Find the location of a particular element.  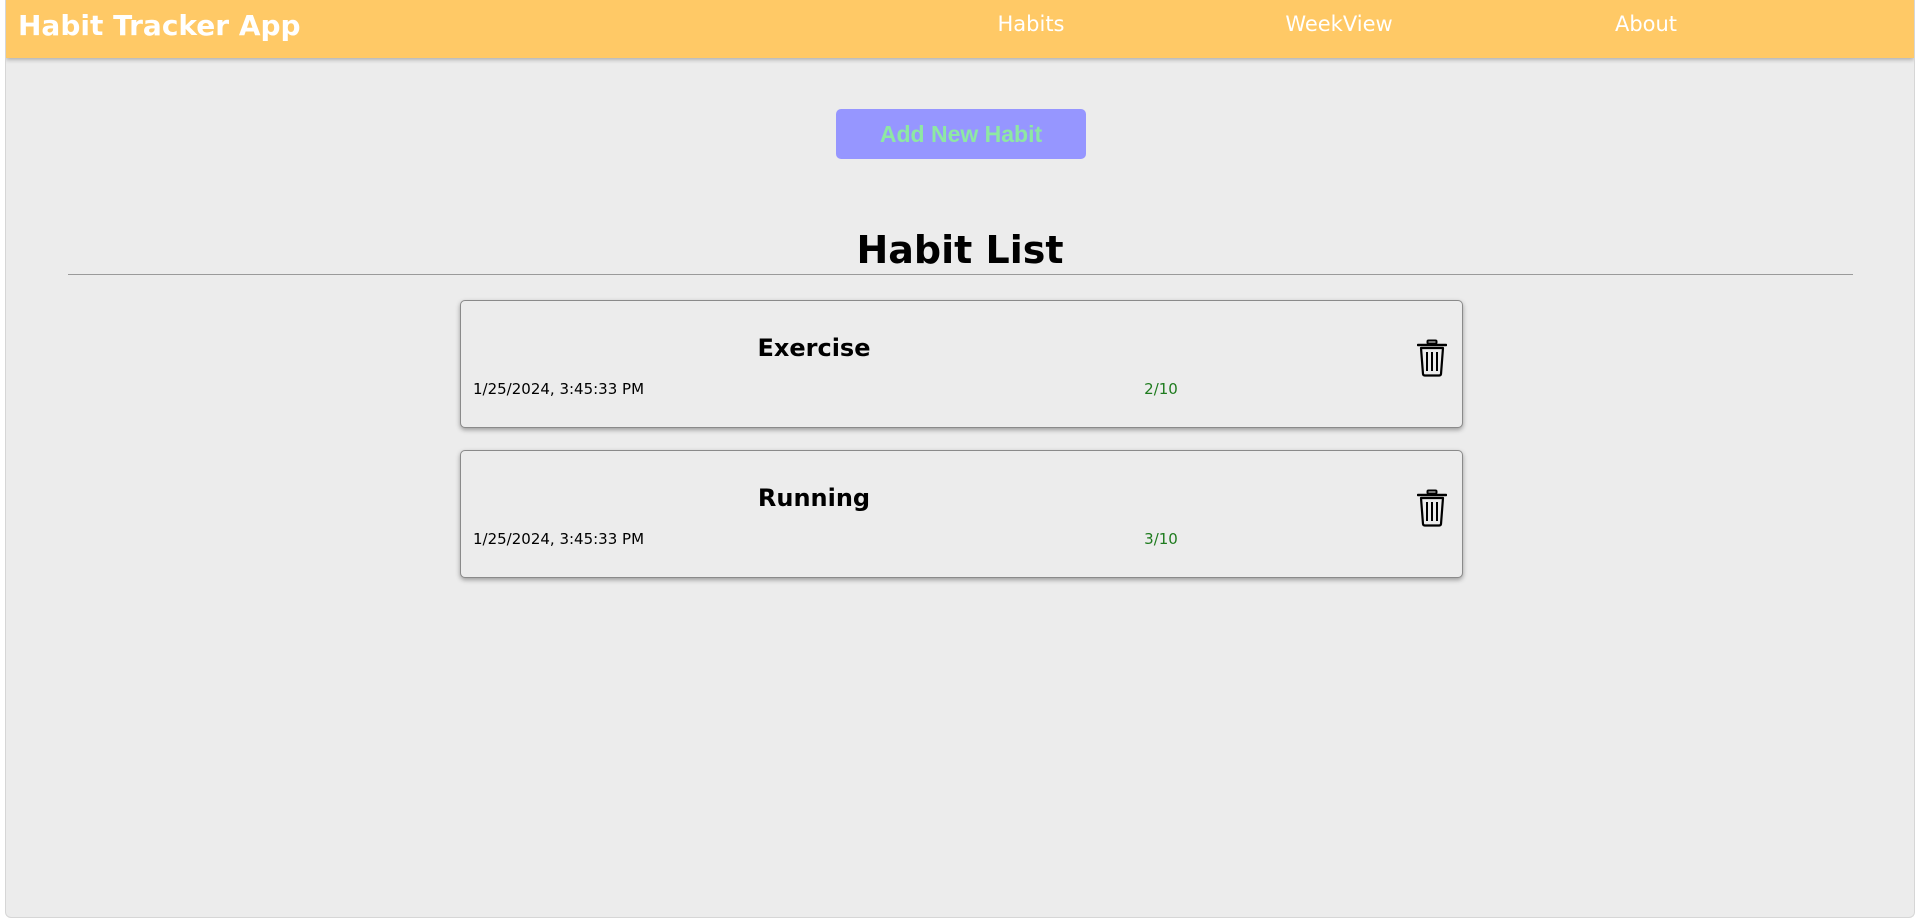

habit-name: Running is located at coordinates (814, 498).